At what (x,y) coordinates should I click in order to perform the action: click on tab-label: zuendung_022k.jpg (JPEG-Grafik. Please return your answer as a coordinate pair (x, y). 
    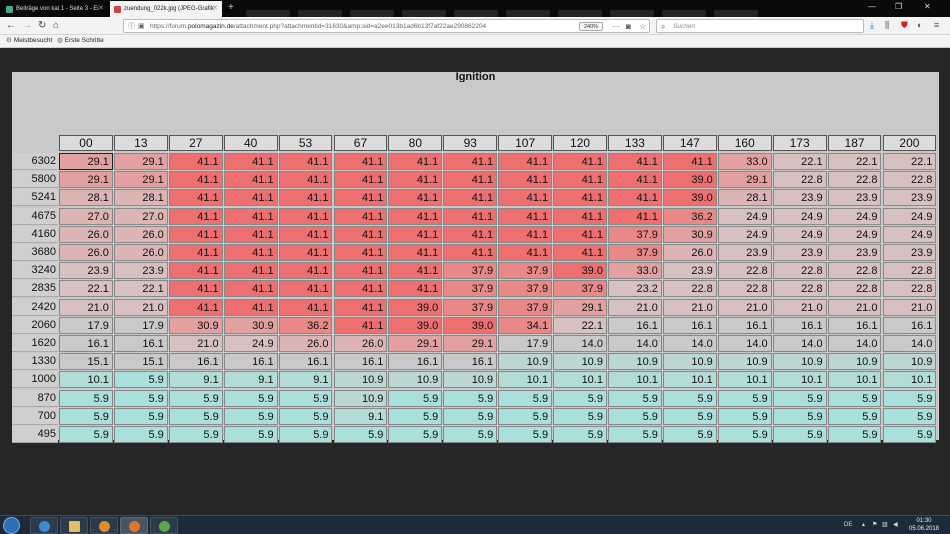
    Looking at the image, I should click on (169, 9).